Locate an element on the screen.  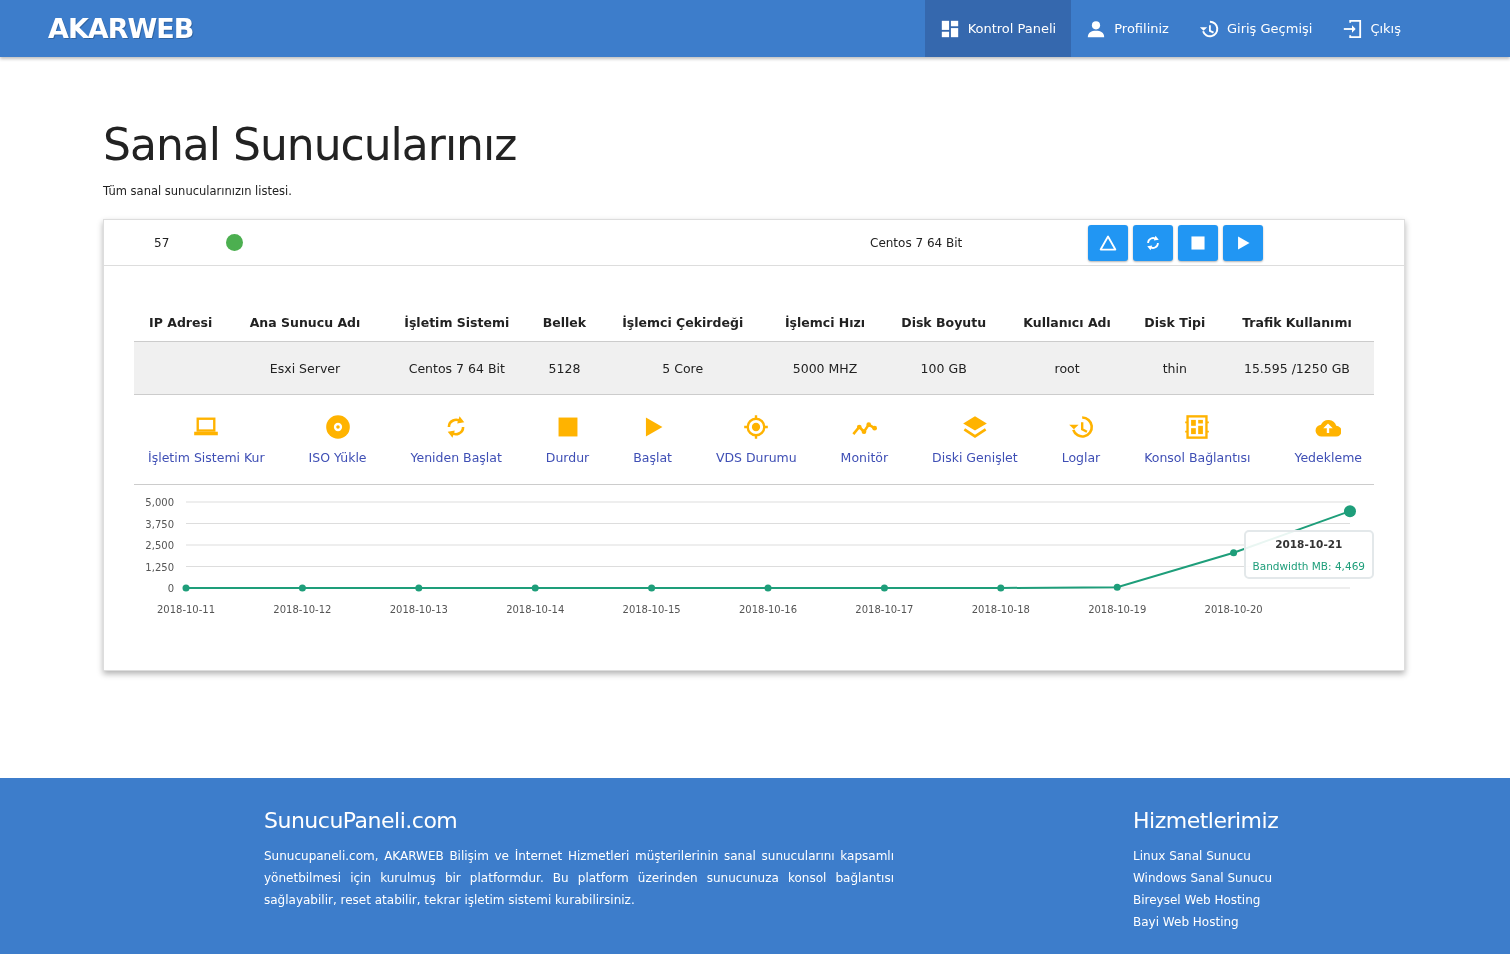
refresh-icon is located at coordinates (1153, 242).